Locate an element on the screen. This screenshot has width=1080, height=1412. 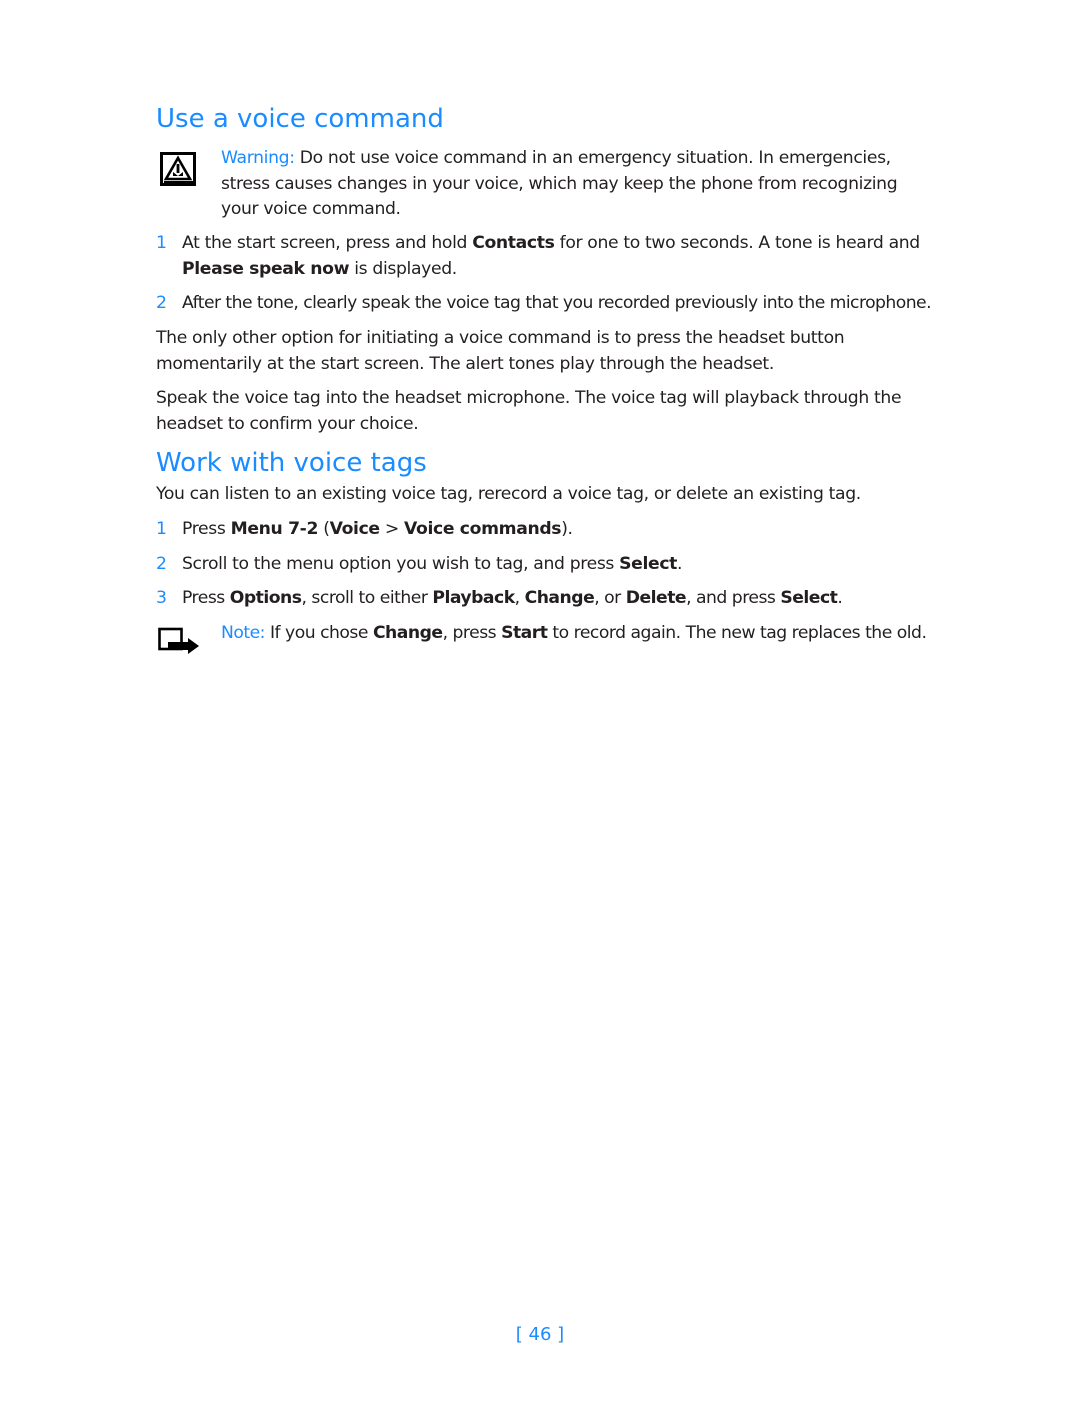
warning-triangle-icon is located at coordinates (178, 169).